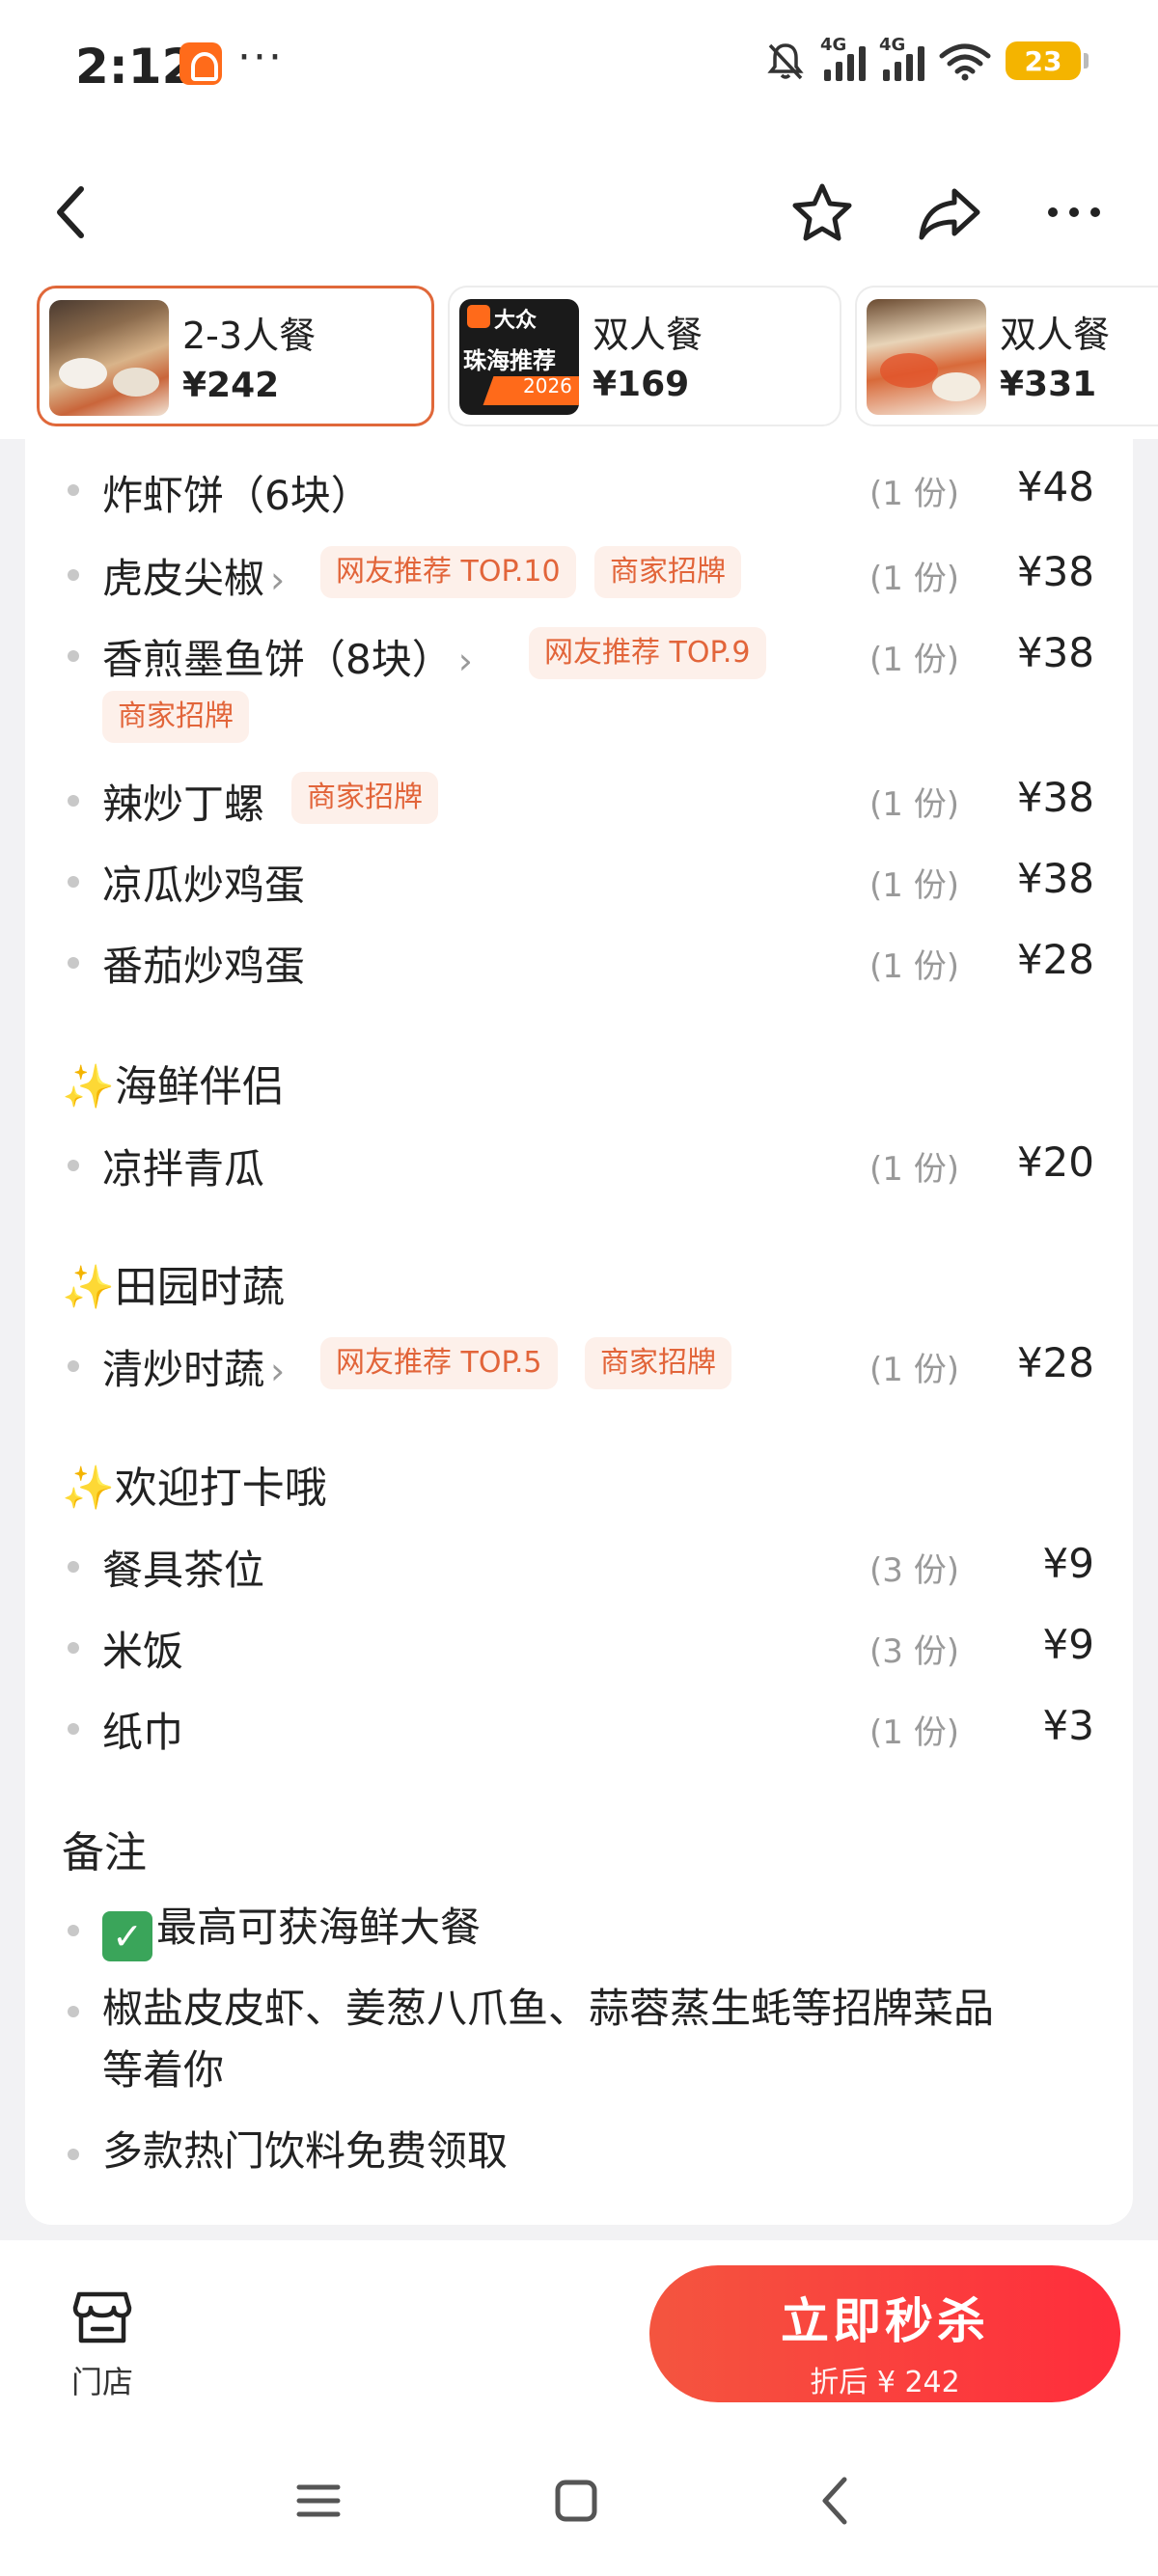 The image size is (1158, 2576). Describe the element at coordinates (965, 62) in the screenshot. I see `wifi-icon` at that location.